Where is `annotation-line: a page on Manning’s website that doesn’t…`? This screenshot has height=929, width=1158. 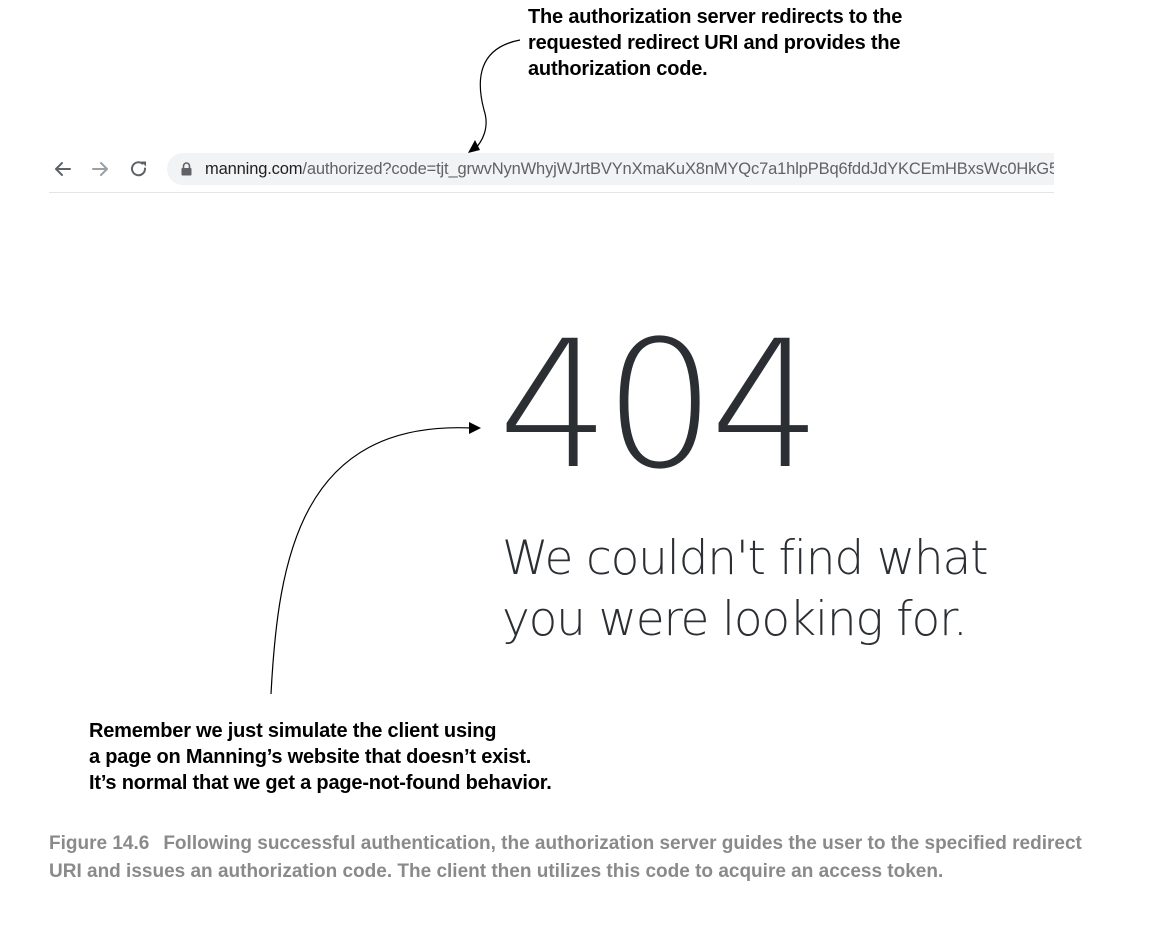
annotation-line: a page on Manning’s website that doesn’t… is located at coordinates (310, 757).